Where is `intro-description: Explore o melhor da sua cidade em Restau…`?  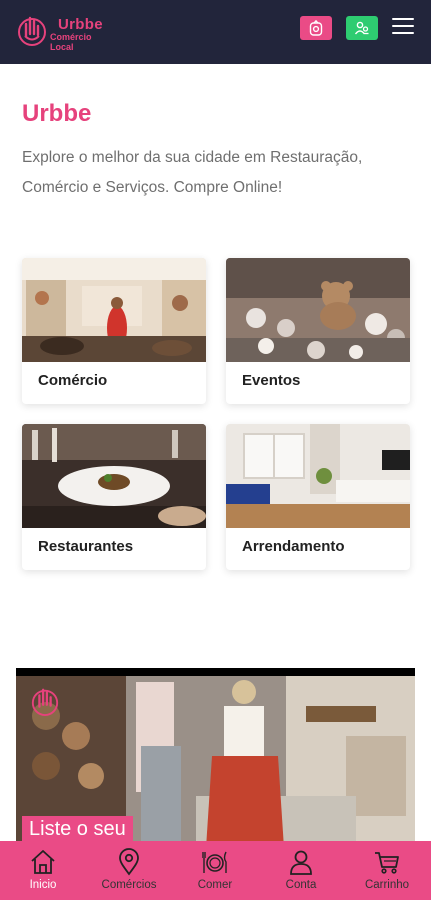
intro-description: Explore o melhor da sua cidade em Restau… is located at coordinates (192, 172).